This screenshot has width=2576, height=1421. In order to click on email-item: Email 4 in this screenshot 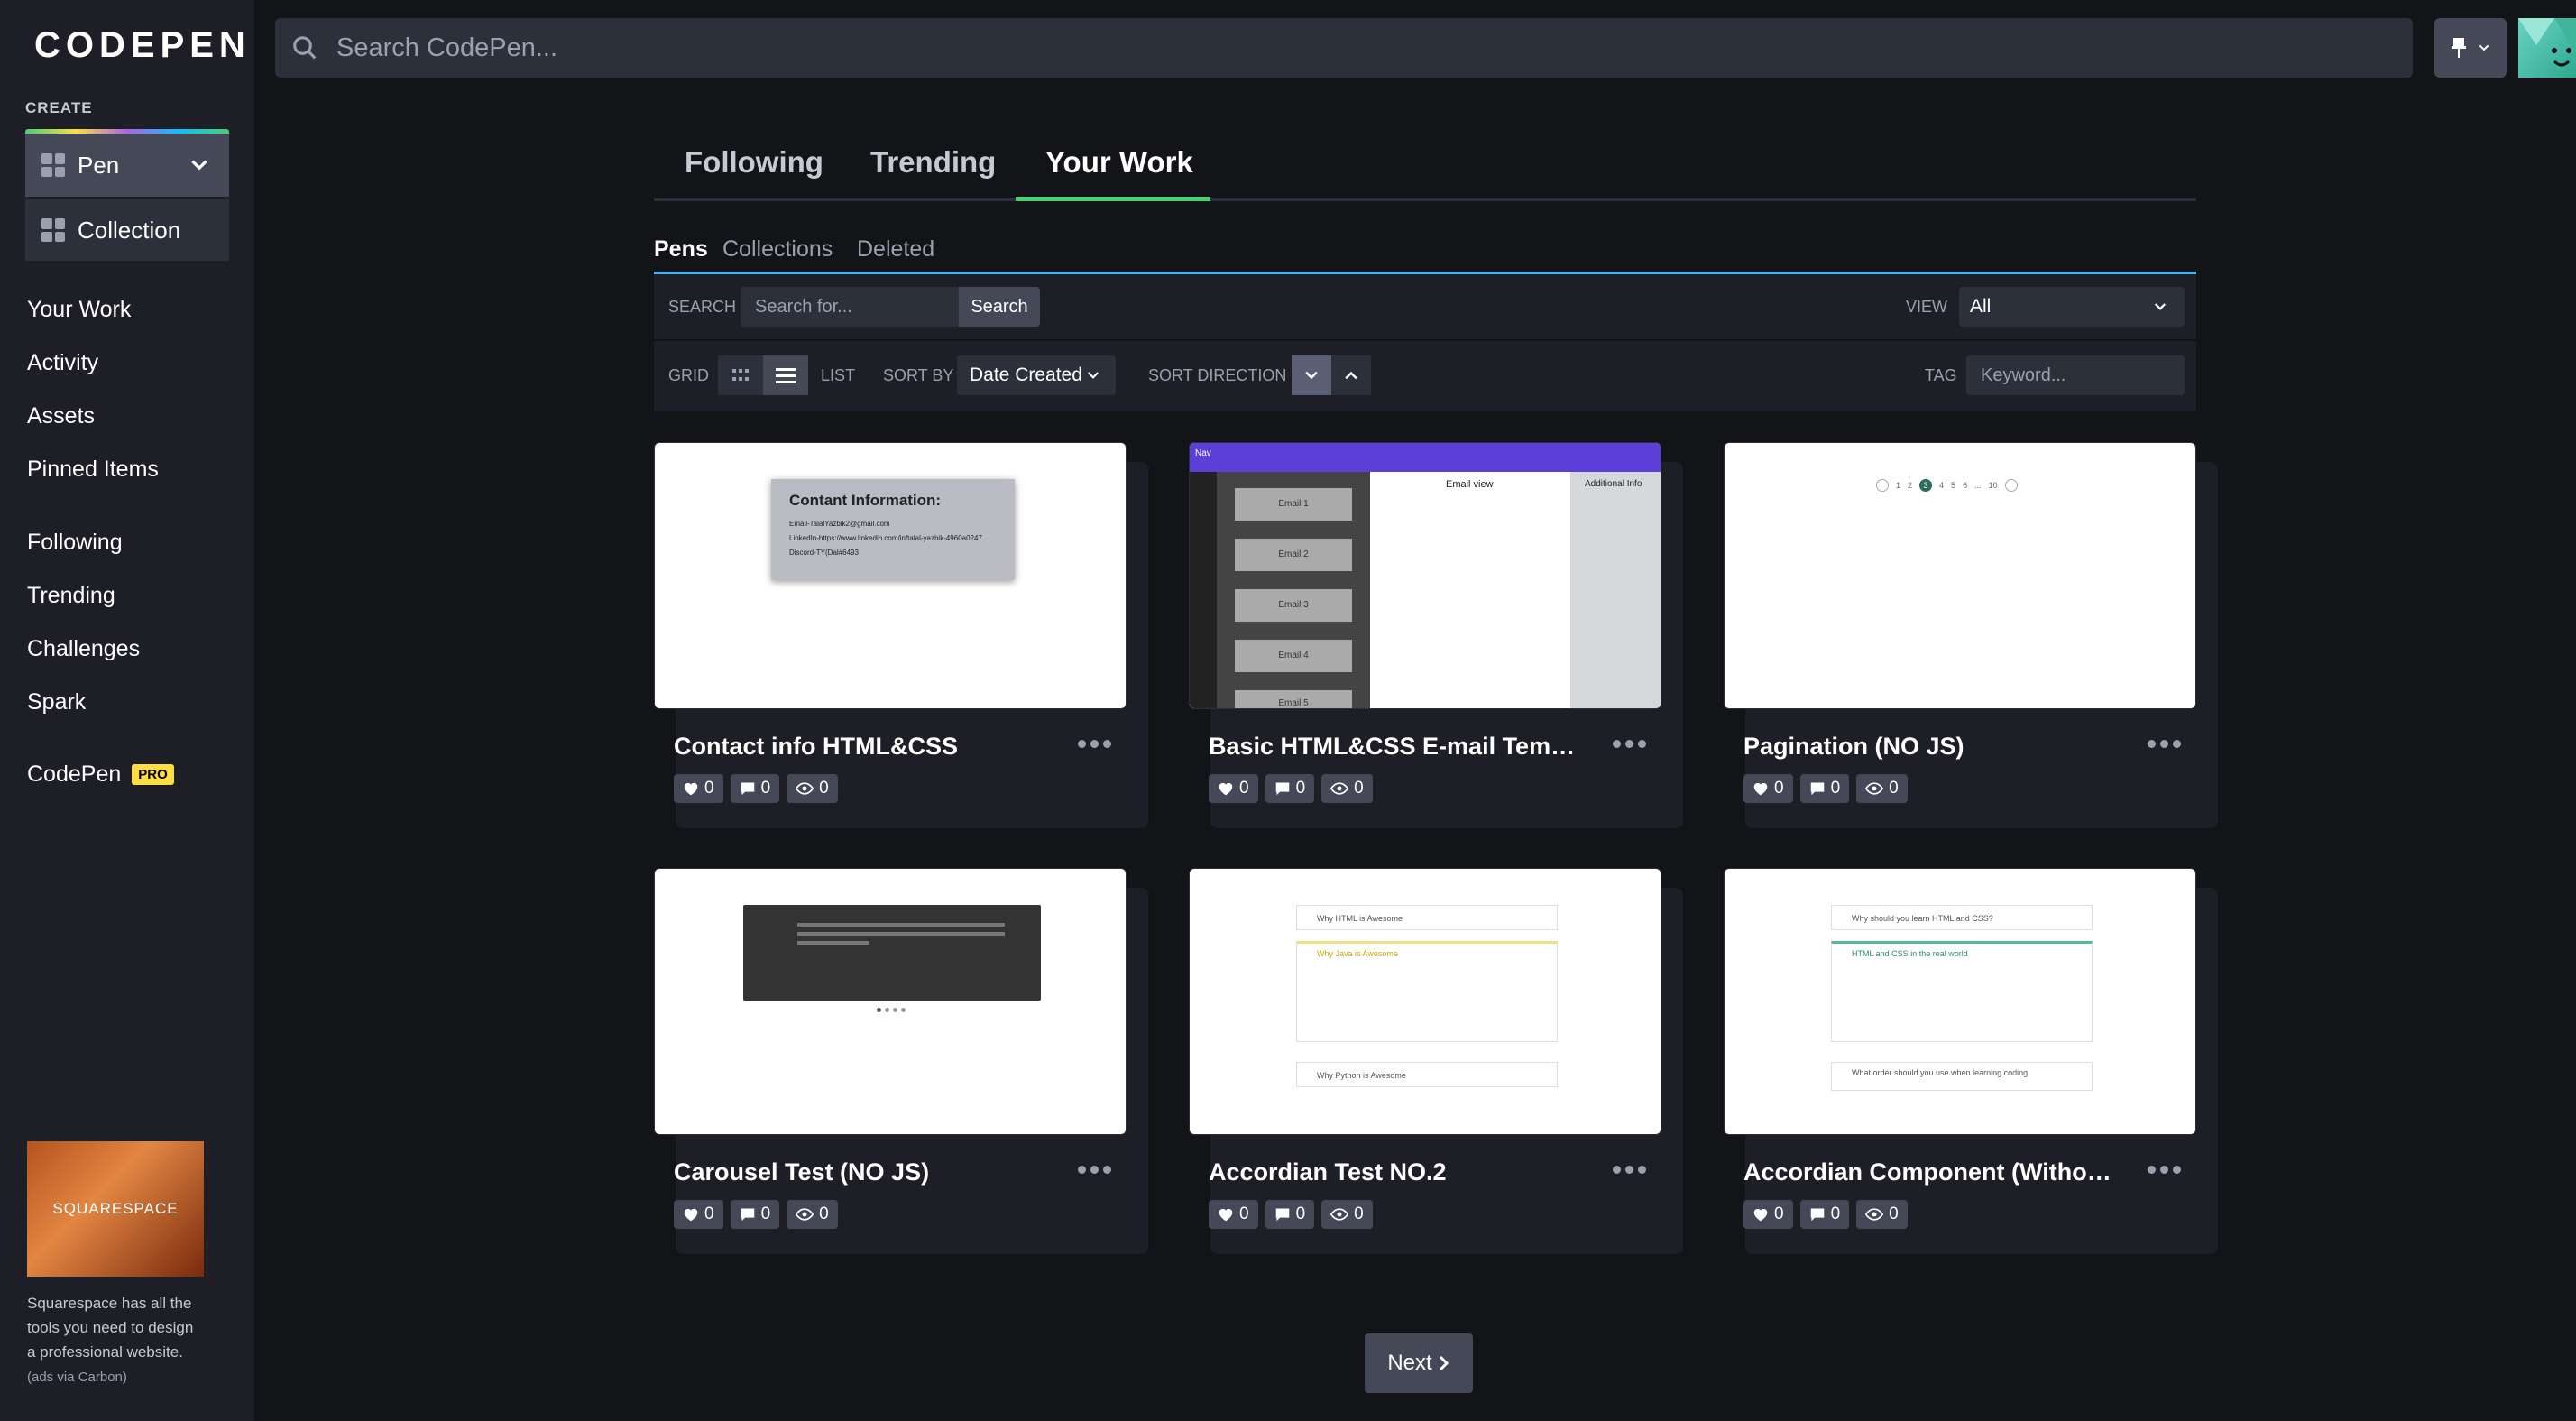, I will do `click(1293, 656)`.